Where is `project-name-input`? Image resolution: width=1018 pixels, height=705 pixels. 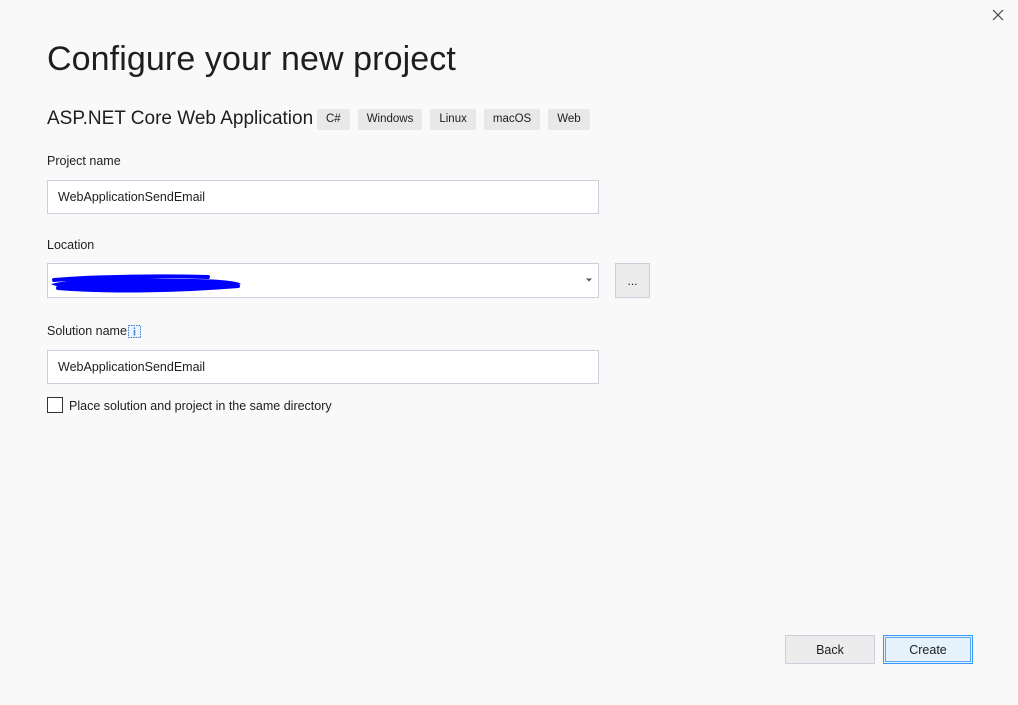 project-name-input is located at coordinates (323, 197).